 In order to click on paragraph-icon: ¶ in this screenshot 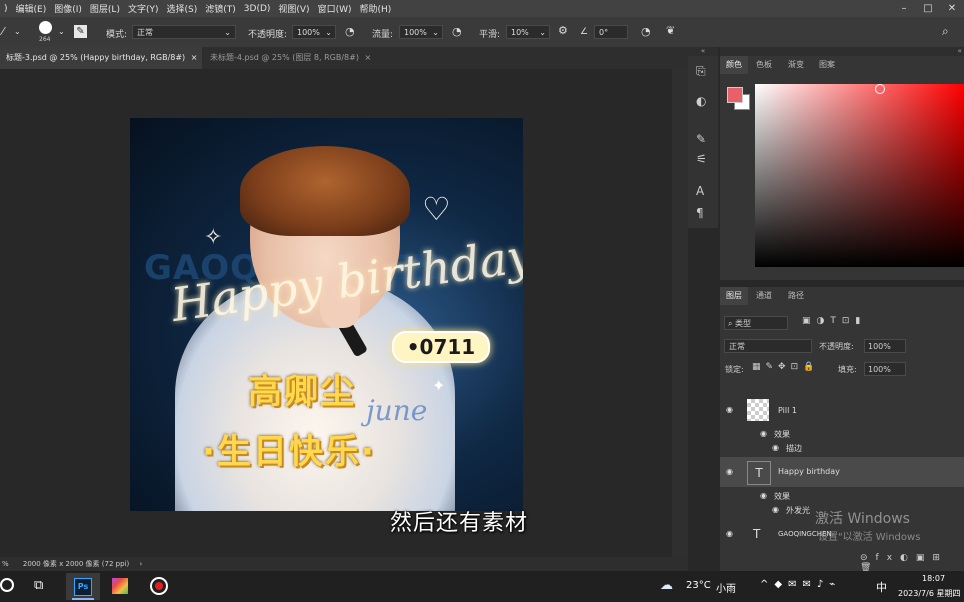, I will do `click(700, 213)`.